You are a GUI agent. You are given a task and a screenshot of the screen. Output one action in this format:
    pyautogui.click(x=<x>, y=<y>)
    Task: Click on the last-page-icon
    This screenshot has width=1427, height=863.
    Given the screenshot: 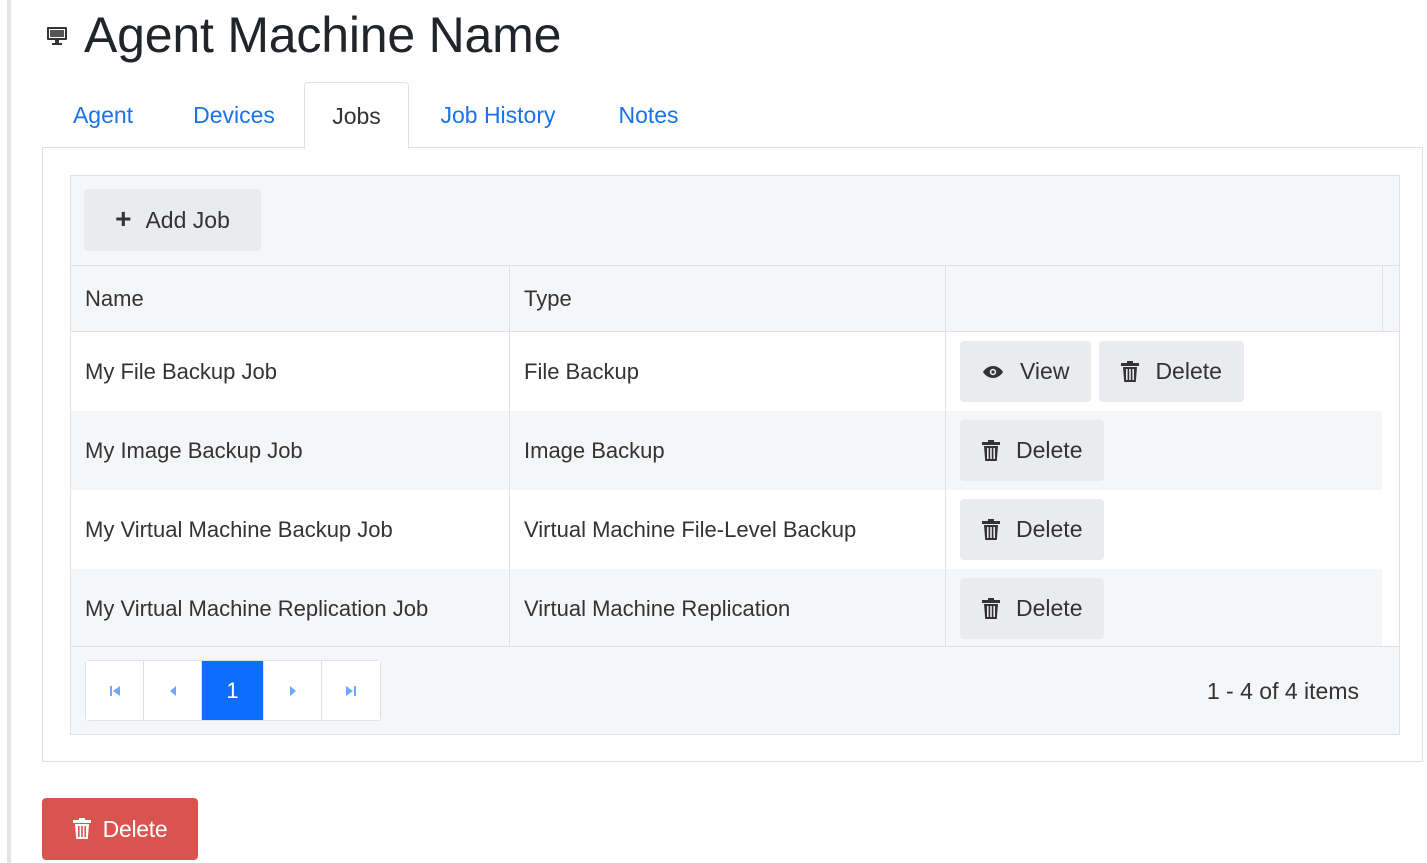 What is the action you would take?
    pyautogui.click(x=351, y=690)
    